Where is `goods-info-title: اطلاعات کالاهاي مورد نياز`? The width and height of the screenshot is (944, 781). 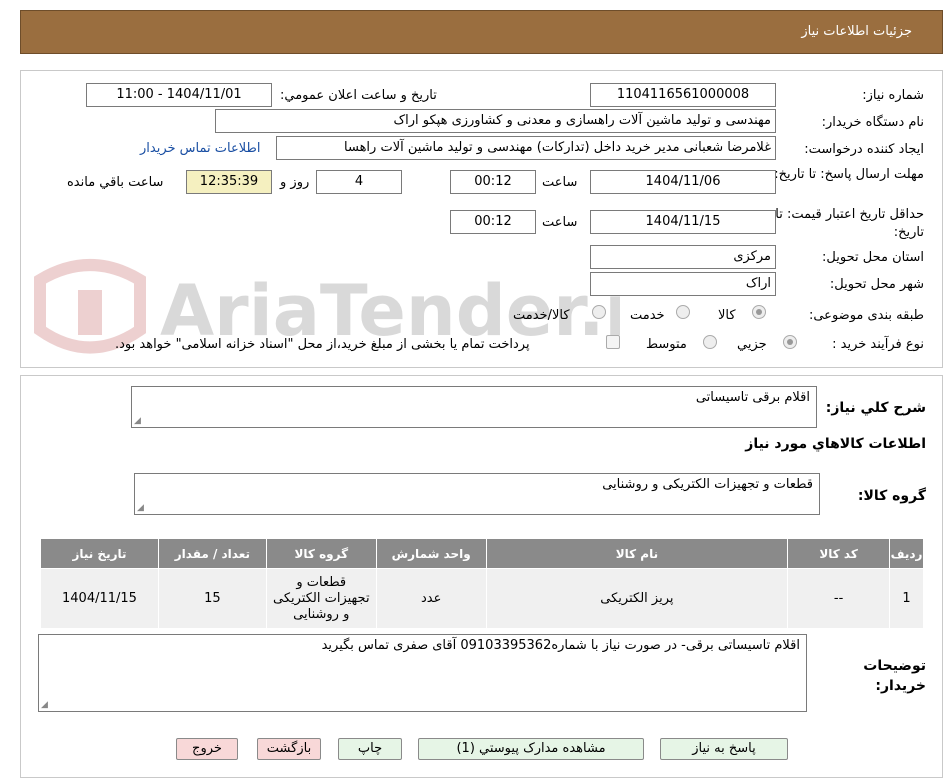
goods-info-title: اطلاعات کالاهاي مورد نياز is located at coordinates (835, 444).